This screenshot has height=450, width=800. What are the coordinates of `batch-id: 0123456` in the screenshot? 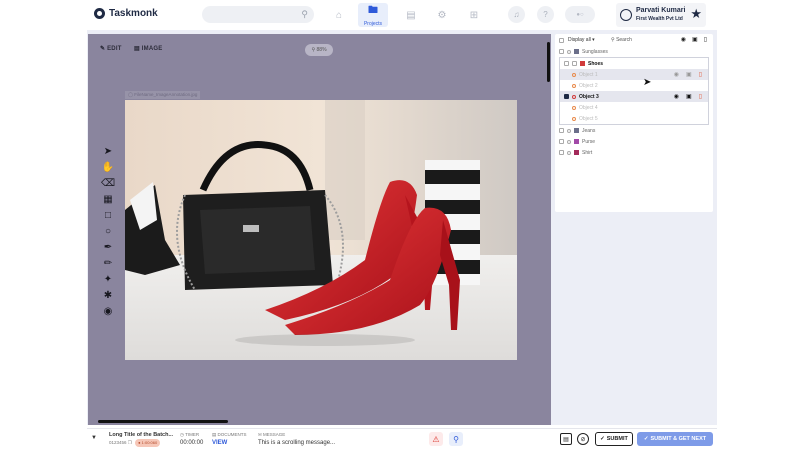 It's located at (118, 442).